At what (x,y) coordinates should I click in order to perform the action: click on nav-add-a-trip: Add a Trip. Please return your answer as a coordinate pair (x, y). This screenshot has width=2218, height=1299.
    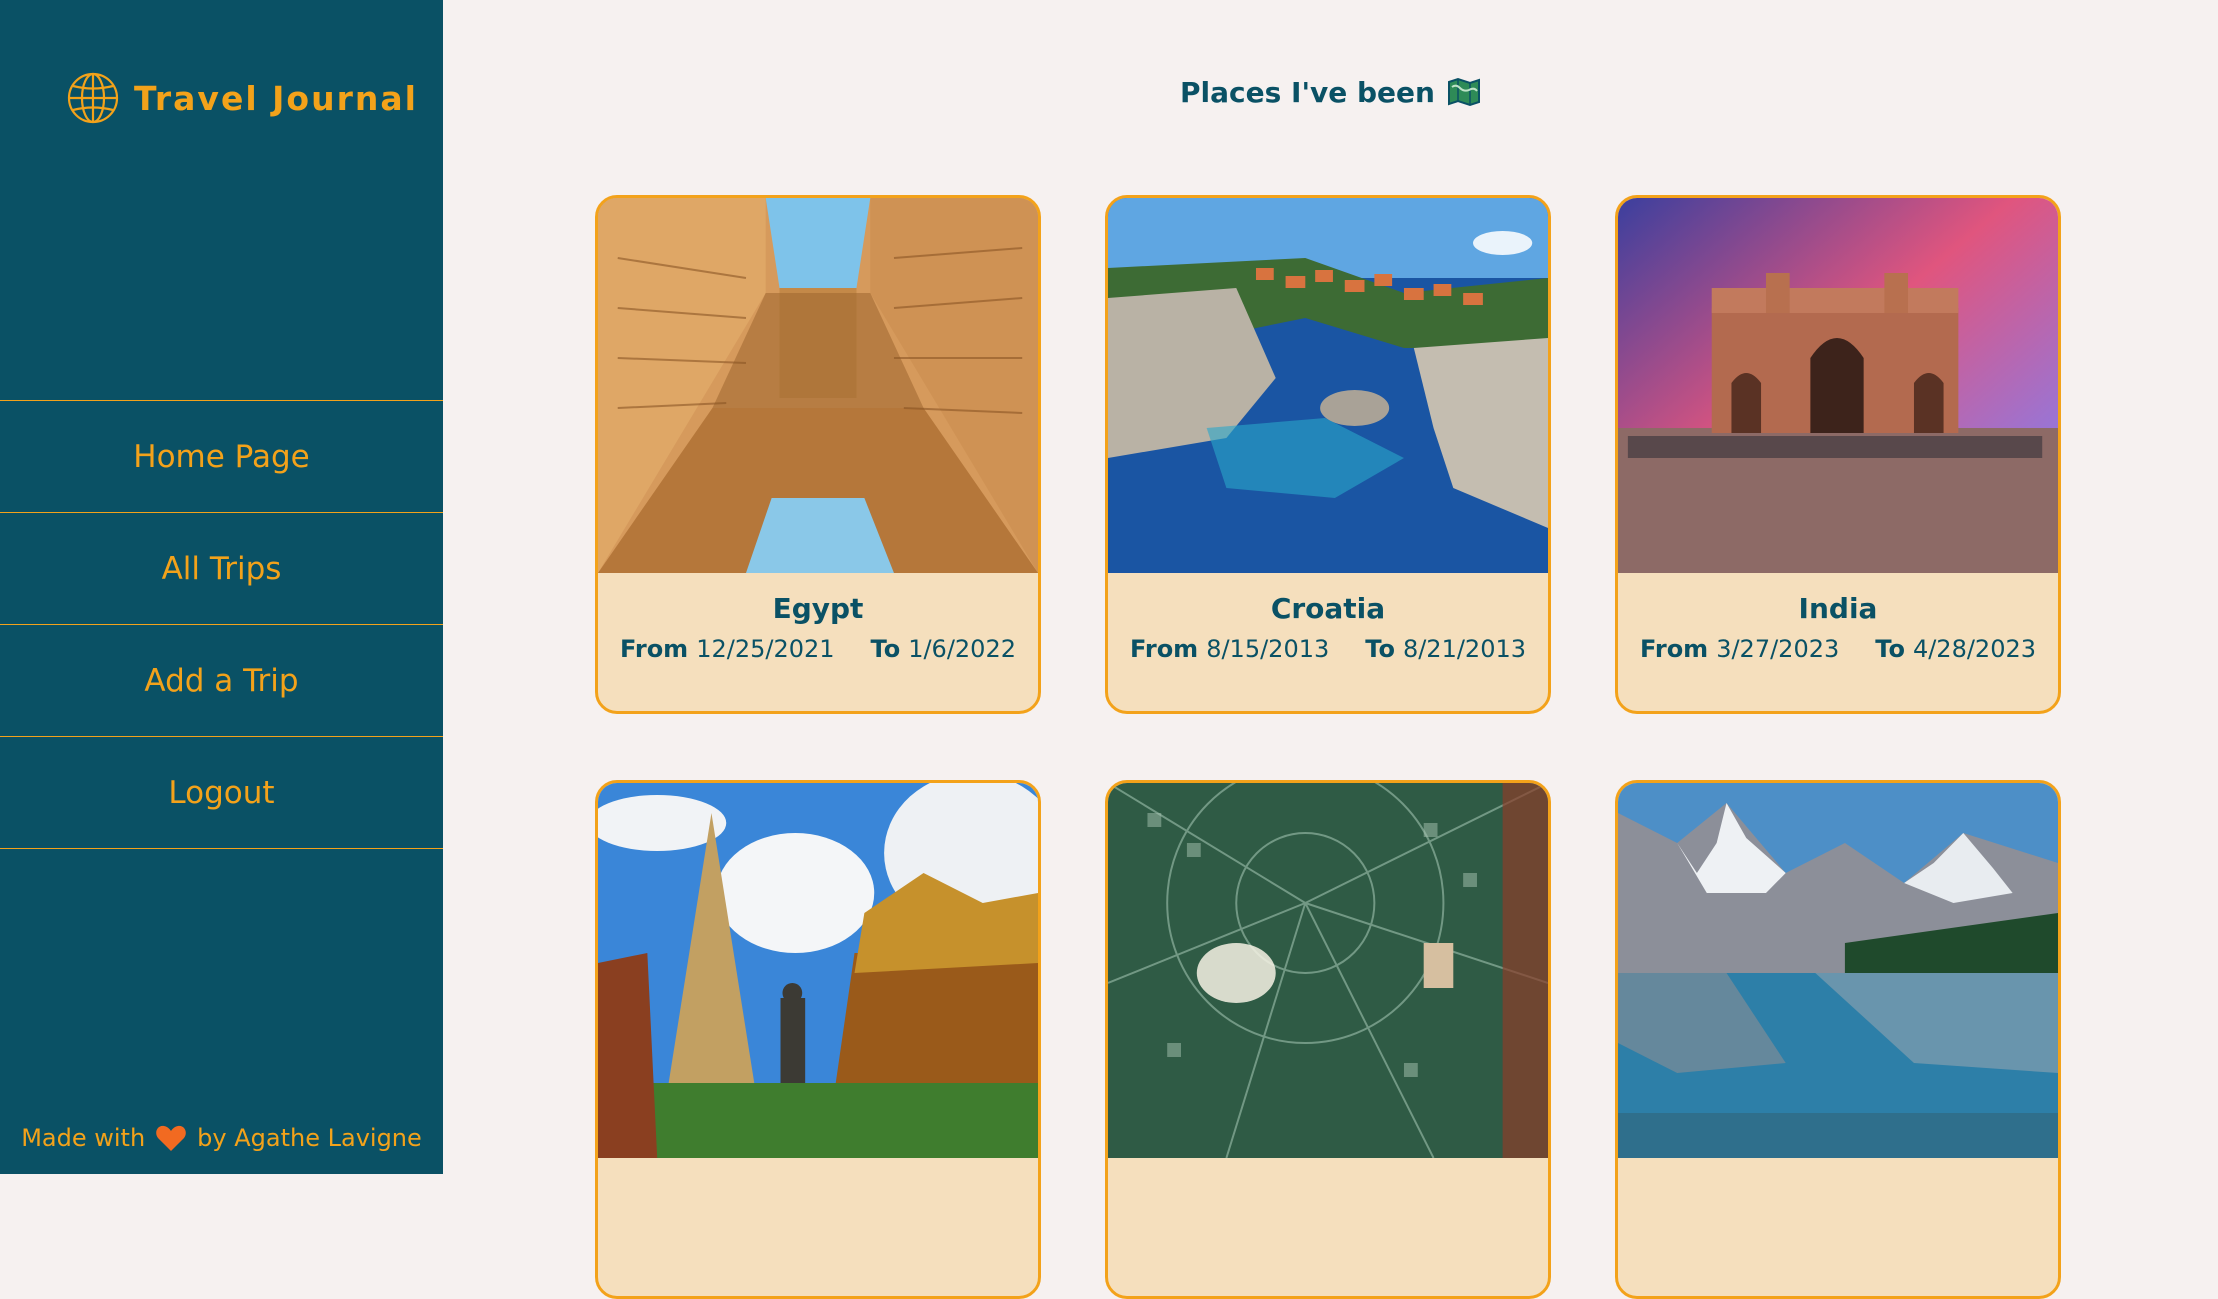
    Looking at the image, I should click on (221, 680).